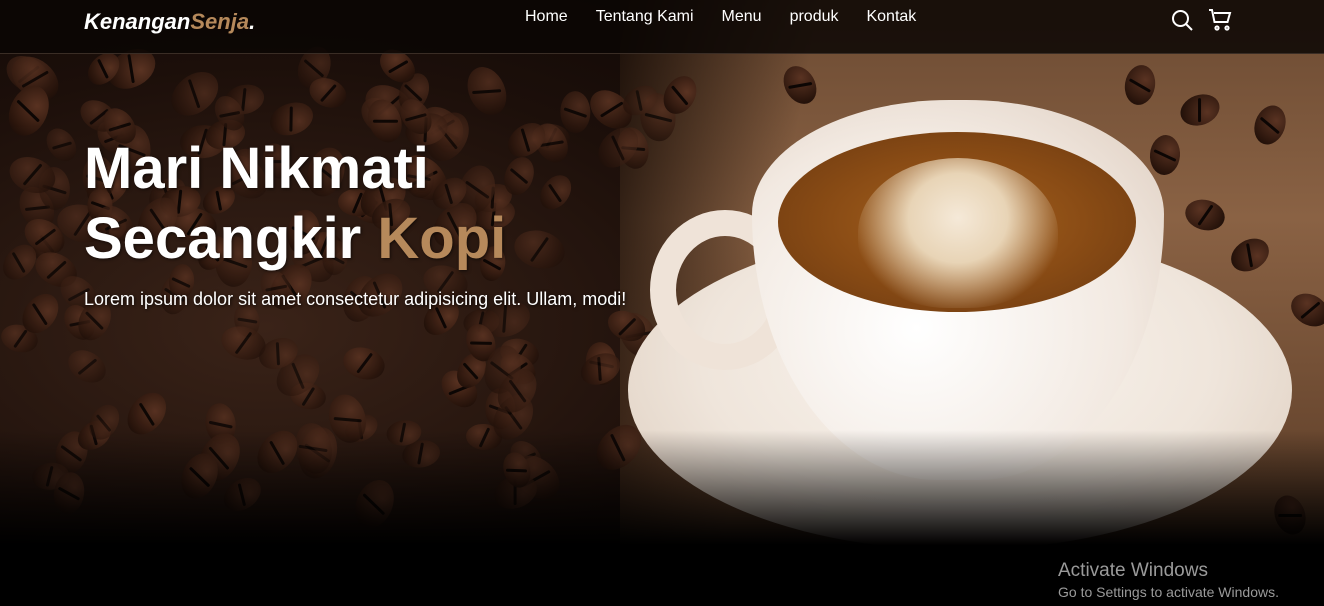 This screenshot has width=1324, height=606. Describe the element at coordinates (1201, 20) in the screenshot. I see `nav-icons` at that location.